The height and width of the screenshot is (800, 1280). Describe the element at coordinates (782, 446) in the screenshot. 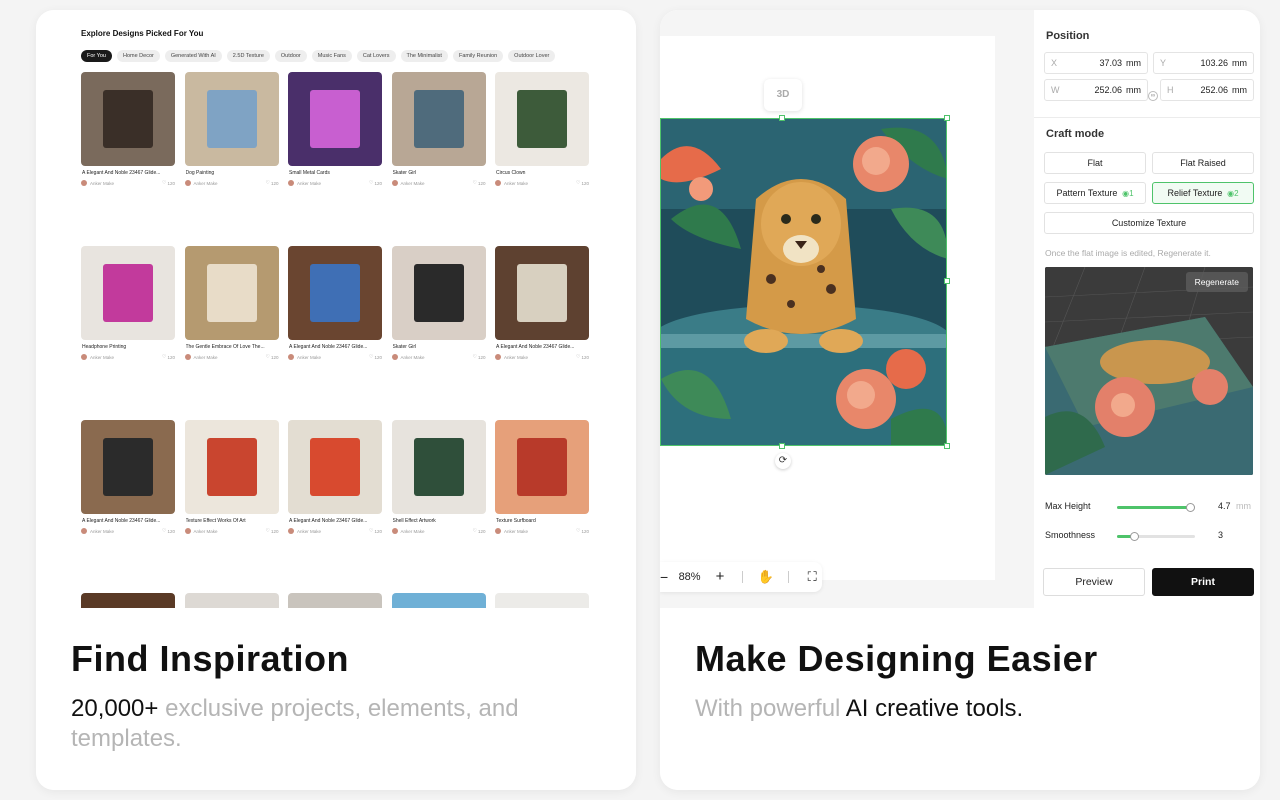

I see `resize-handle-bottom` at that location.